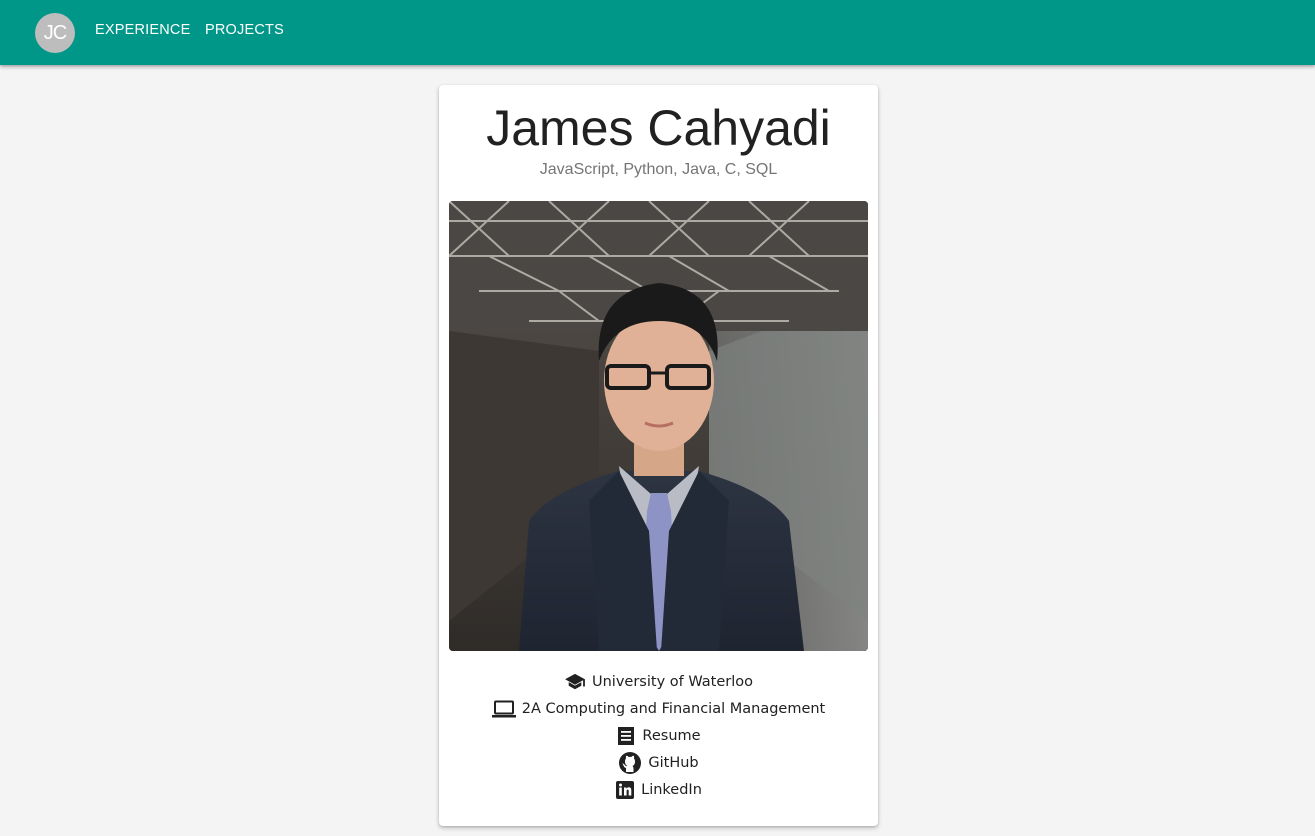  I want to click on university-text: University of Waterloo, so click(672, 682).